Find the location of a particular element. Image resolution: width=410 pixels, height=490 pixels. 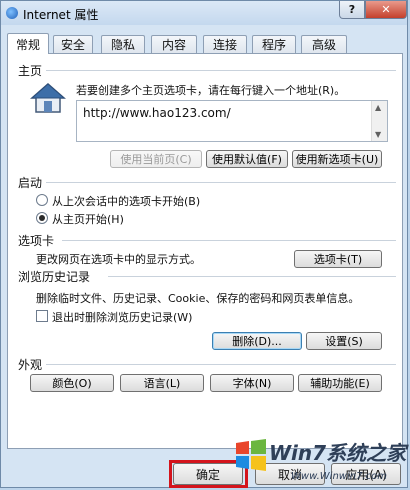

use-new-tab-button: 使用新选项卡(U) is located at coordinates (337, 159).